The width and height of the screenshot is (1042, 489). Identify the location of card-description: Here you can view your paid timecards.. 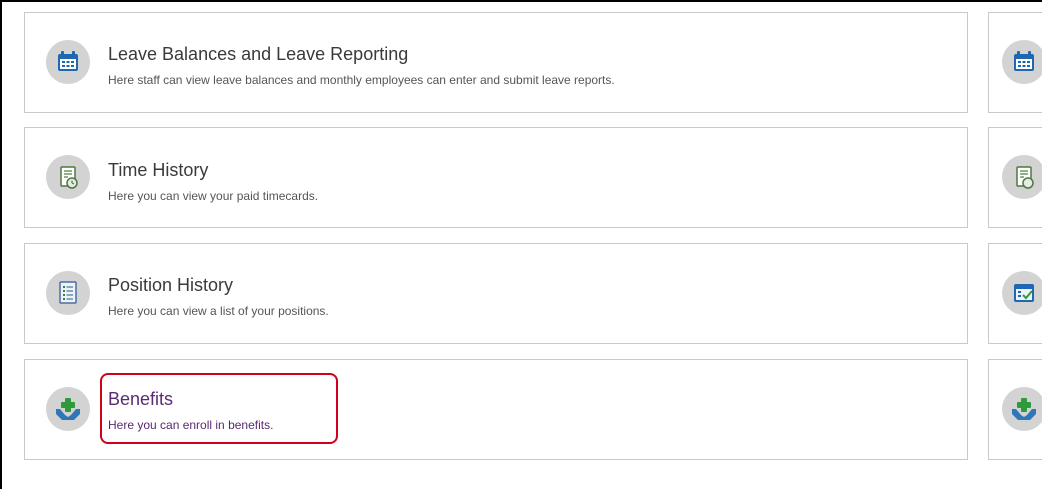
(213, 196).